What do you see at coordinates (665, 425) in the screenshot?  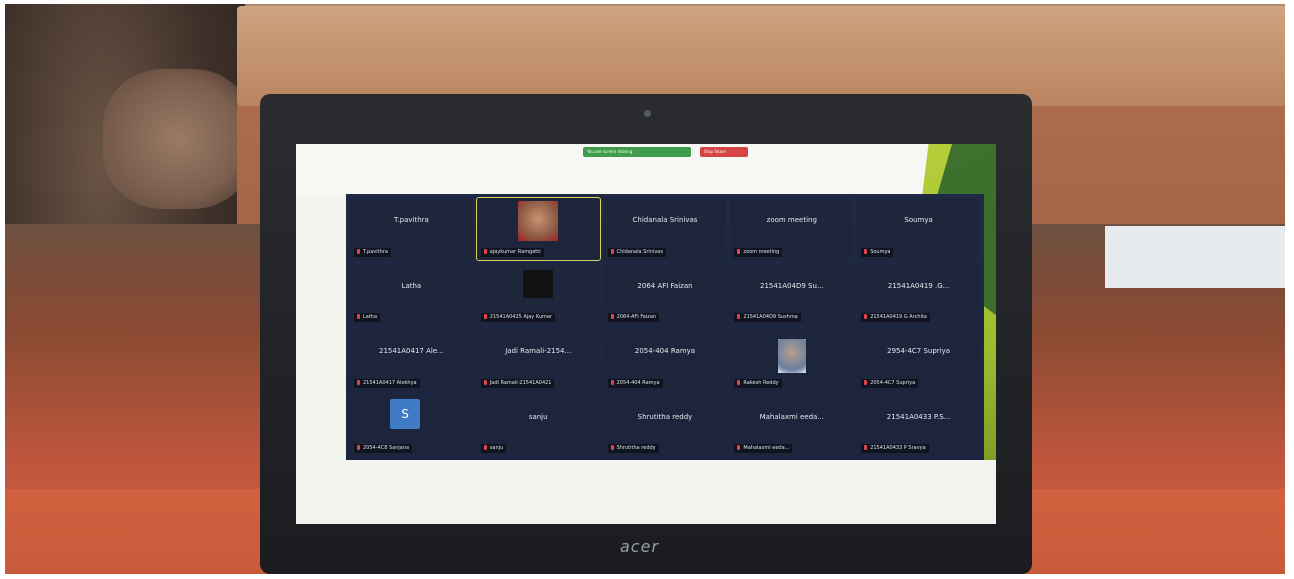 I see `participant-tile: Shrutitha reddy Shrutitha reddy` at bounding box center [665, 425].